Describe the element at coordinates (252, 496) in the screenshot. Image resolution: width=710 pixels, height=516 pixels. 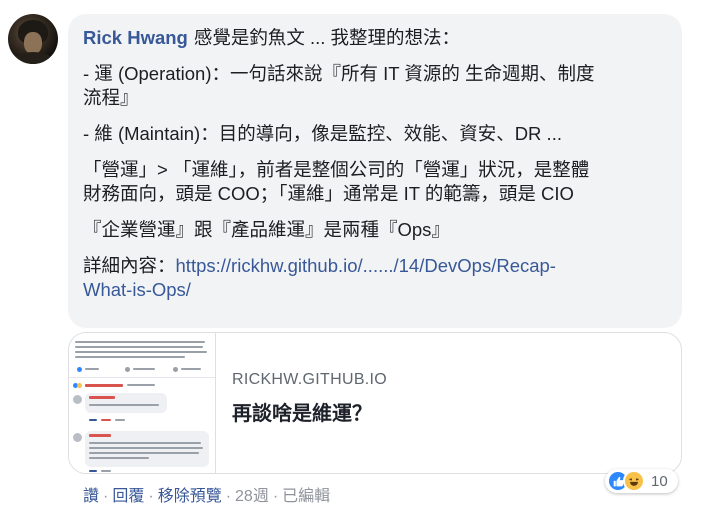
I see `comment-timestamp: 28週` at that location.